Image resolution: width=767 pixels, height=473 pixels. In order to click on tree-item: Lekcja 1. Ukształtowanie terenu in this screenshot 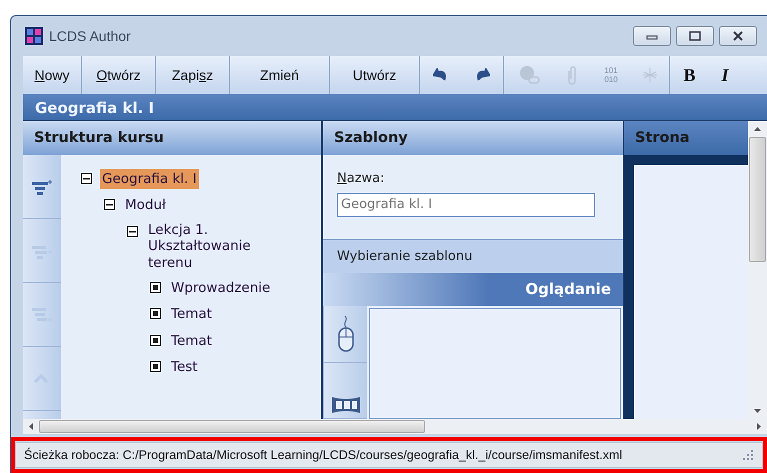, I will do `click(211, 247)`.